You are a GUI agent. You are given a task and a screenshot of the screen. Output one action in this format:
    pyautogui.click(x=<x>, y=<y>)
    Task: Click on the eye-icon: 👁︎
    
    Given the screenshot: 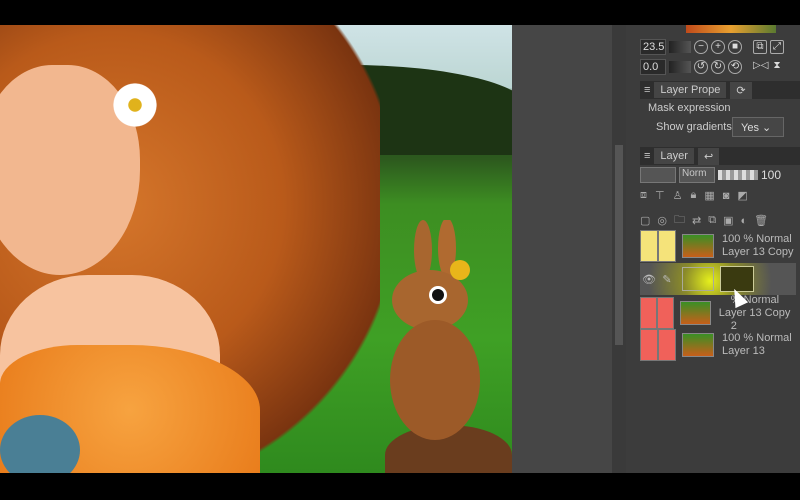 What is the action you would take?
    pyautogui.click(x=649, y=279)
    